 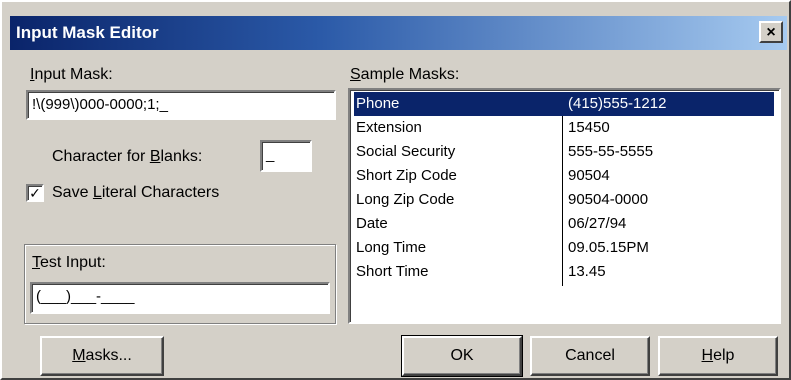 What do you see at coordinates (564, 272) in the screenshot?
I see `sample-mask-row: Short Time 13.45` at bounding box center [564, 272].